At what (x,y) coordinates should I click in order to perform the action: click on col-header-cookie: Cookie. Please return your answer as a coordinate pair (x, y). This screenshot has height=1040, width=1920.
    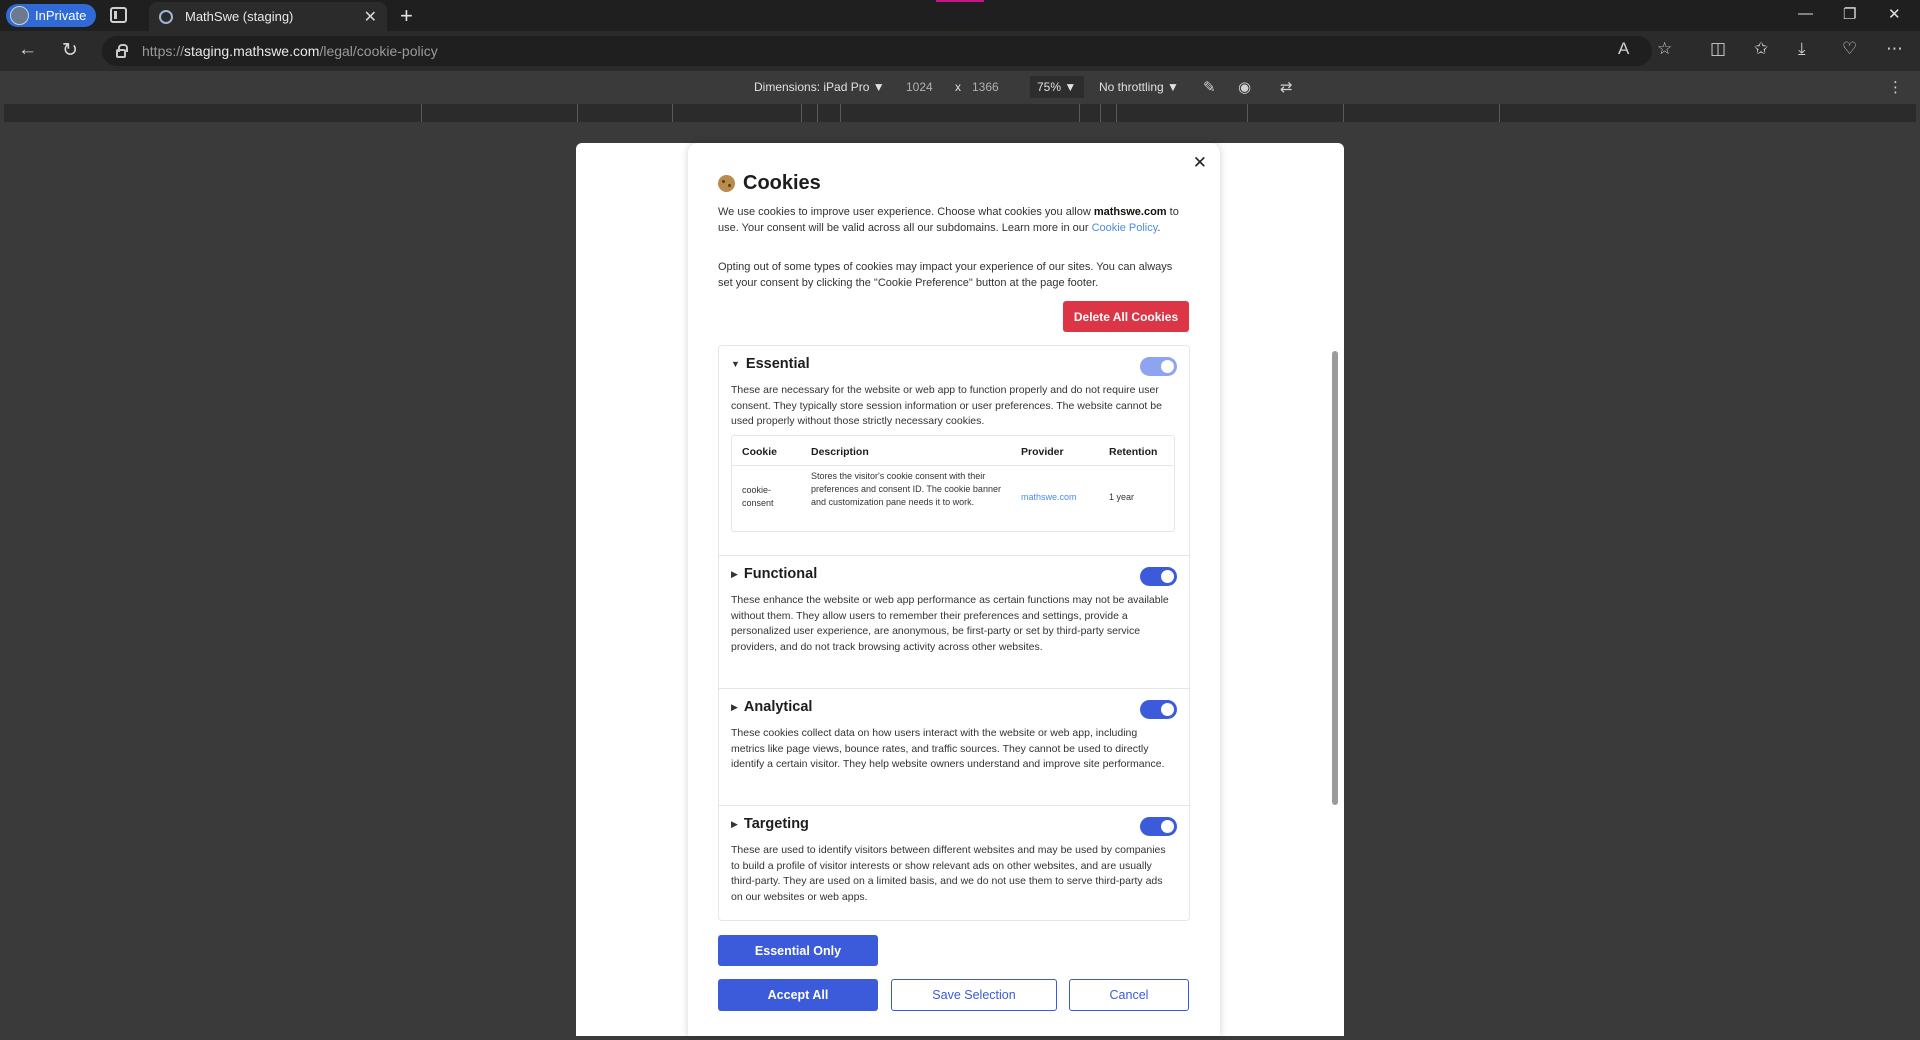
    Looking at the image, I should click on (760, 452).